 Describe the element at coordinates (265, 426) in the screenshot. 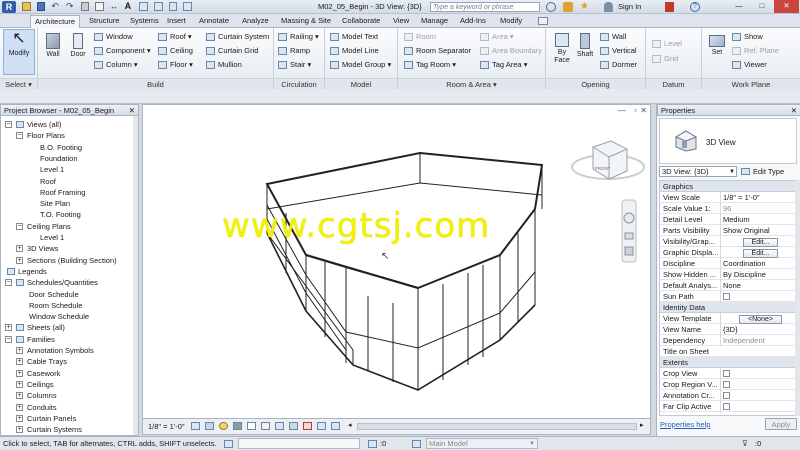

I see `show-crop-icon` at that location.